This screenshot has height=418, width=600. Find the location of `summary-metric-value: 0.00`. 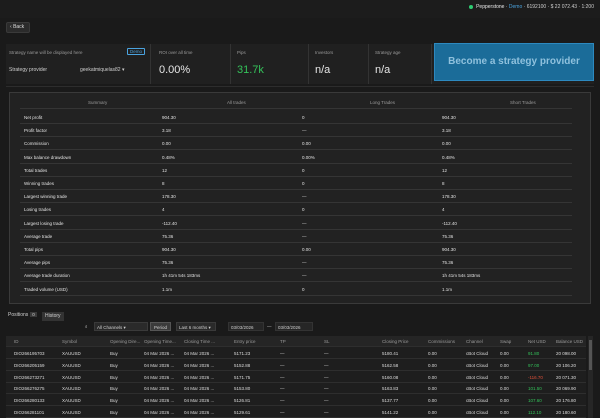

summary-metric-value: 0.00 is located at coordinates (306, 144).